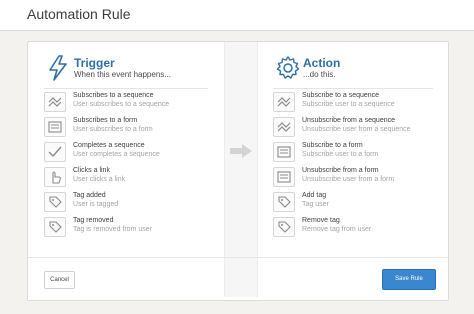  Describe the element at coordinates (105, 120) in the screenshot. I see `item-title: Subscribes to a form` at that location.